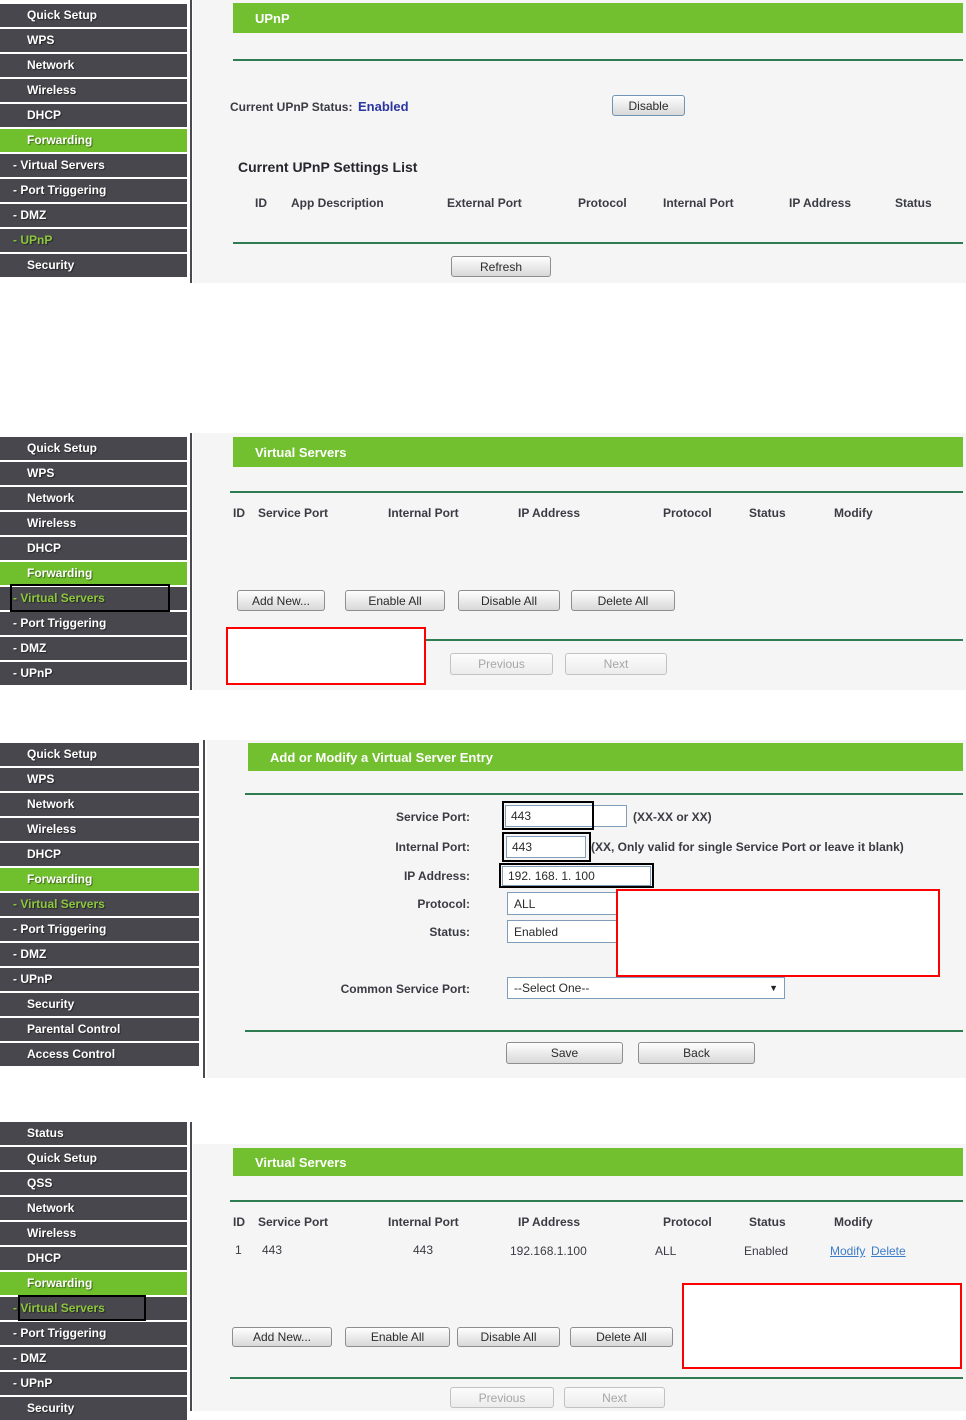 The width and height of the screenshot is (966, 1420). What do you see at coordinates (566, 816) in the screenshot?
I see `service-port-input` at bounding box center [566, 816].